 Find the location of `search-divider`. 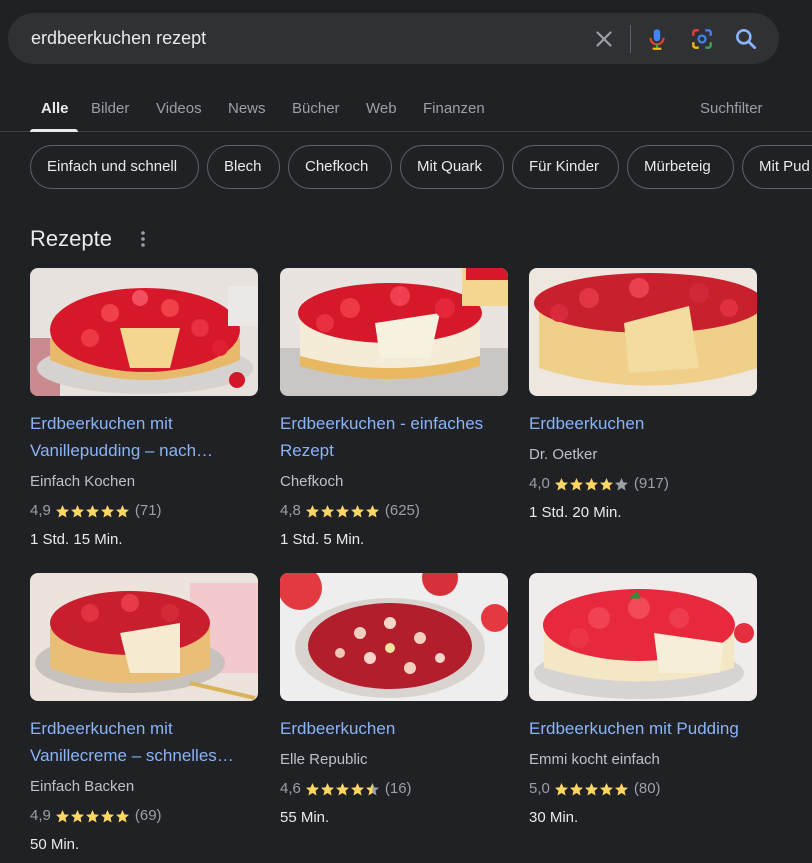

search-divider is located at coordinates (630, 39).